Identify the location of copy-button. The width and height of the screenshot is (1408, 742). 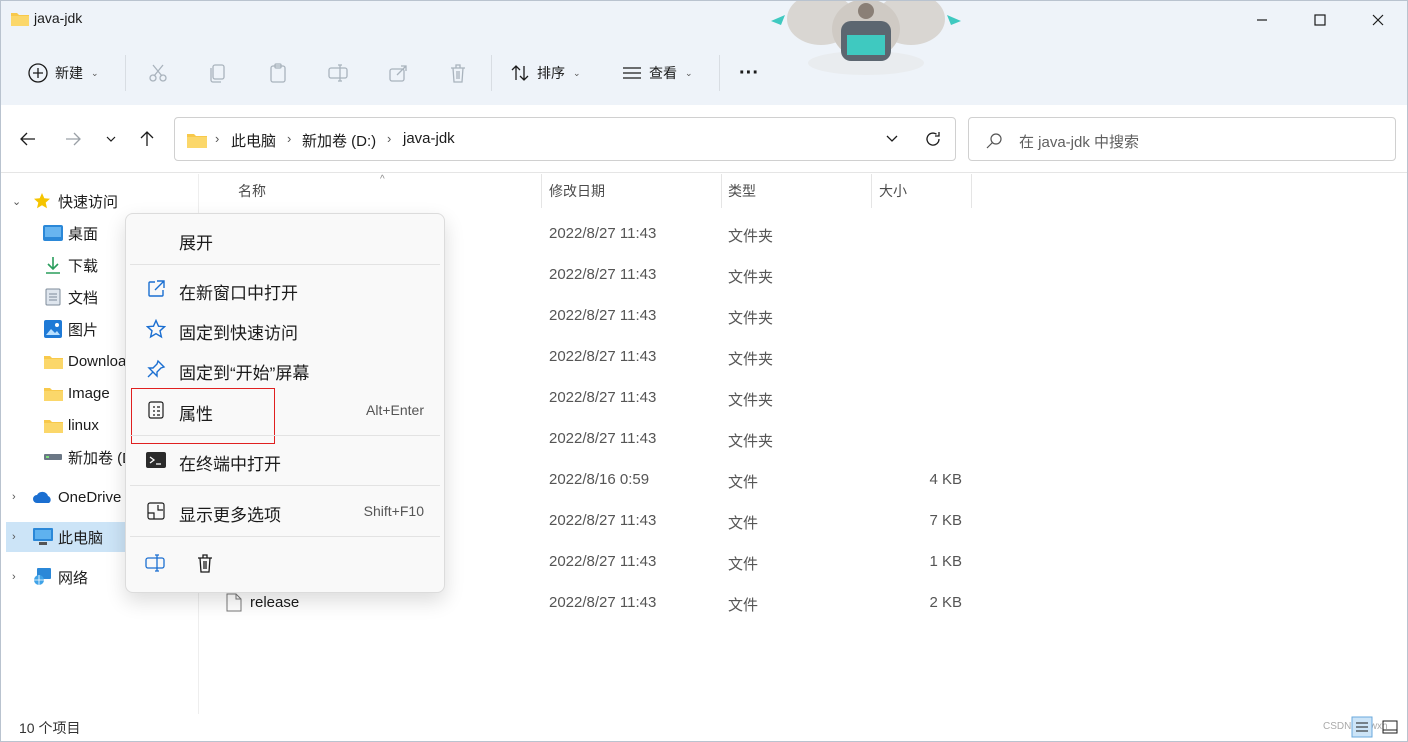
(218, 73).